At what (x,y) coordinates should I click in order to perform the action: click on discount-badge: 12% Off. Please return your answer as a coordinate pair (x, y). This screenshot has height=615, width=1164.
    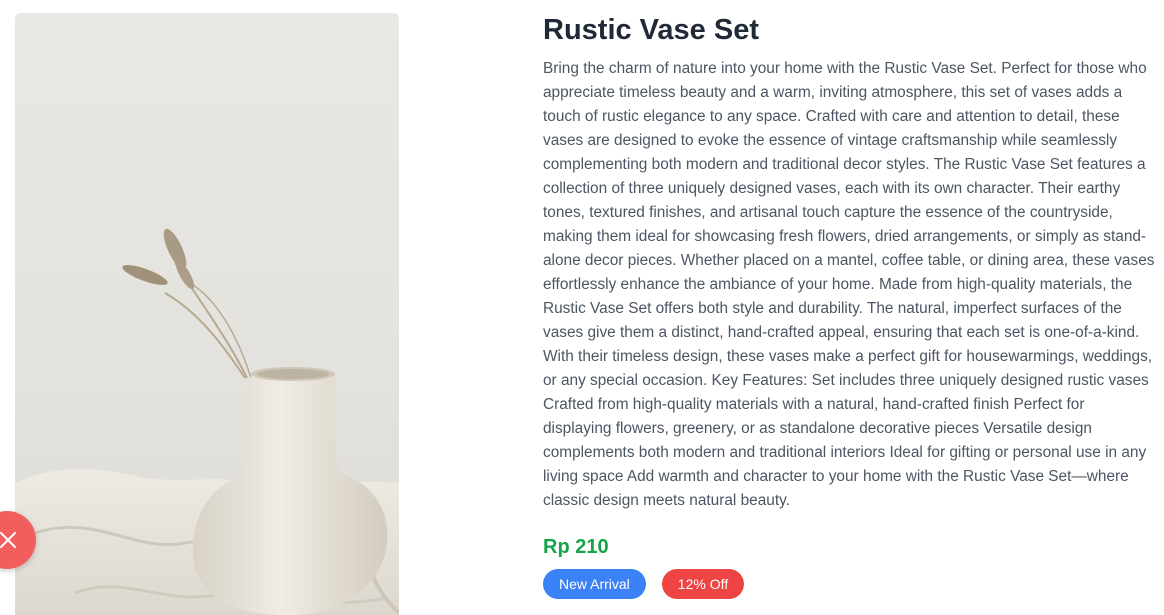
    Looking at the image, I should click on (703, 584).